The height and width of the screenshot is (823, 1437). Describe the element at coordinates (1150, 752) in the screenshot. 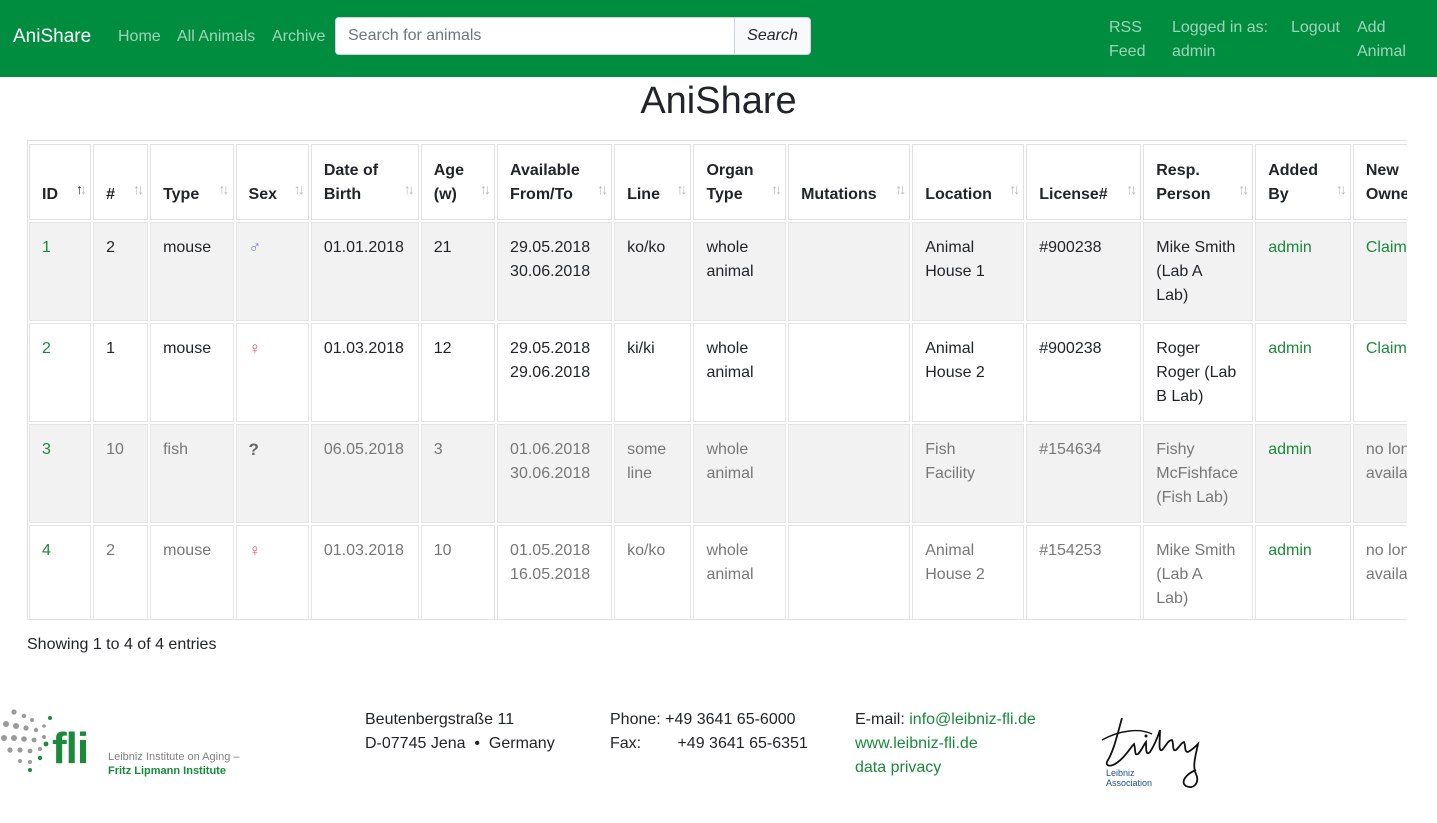

I see `leibniz-association-logo-icon: Leibniz Association` at that location.